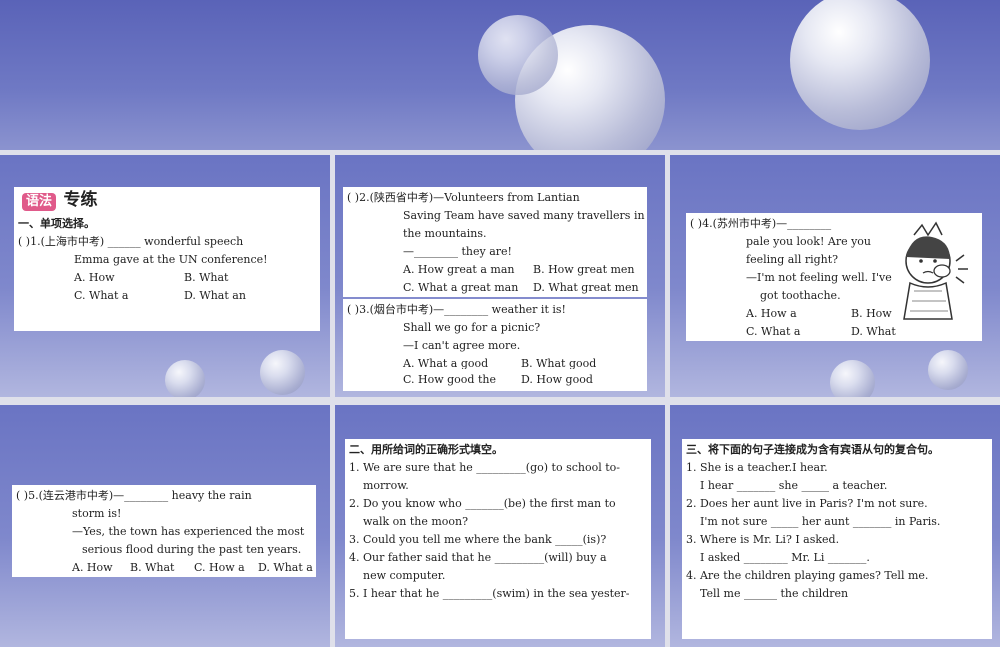 This screenshot has height=647, width=1000. What do you see at coordinates (935, 270) in the screenshot?
I see `girl-toothache-illustration` at bounding box center [935, 270].